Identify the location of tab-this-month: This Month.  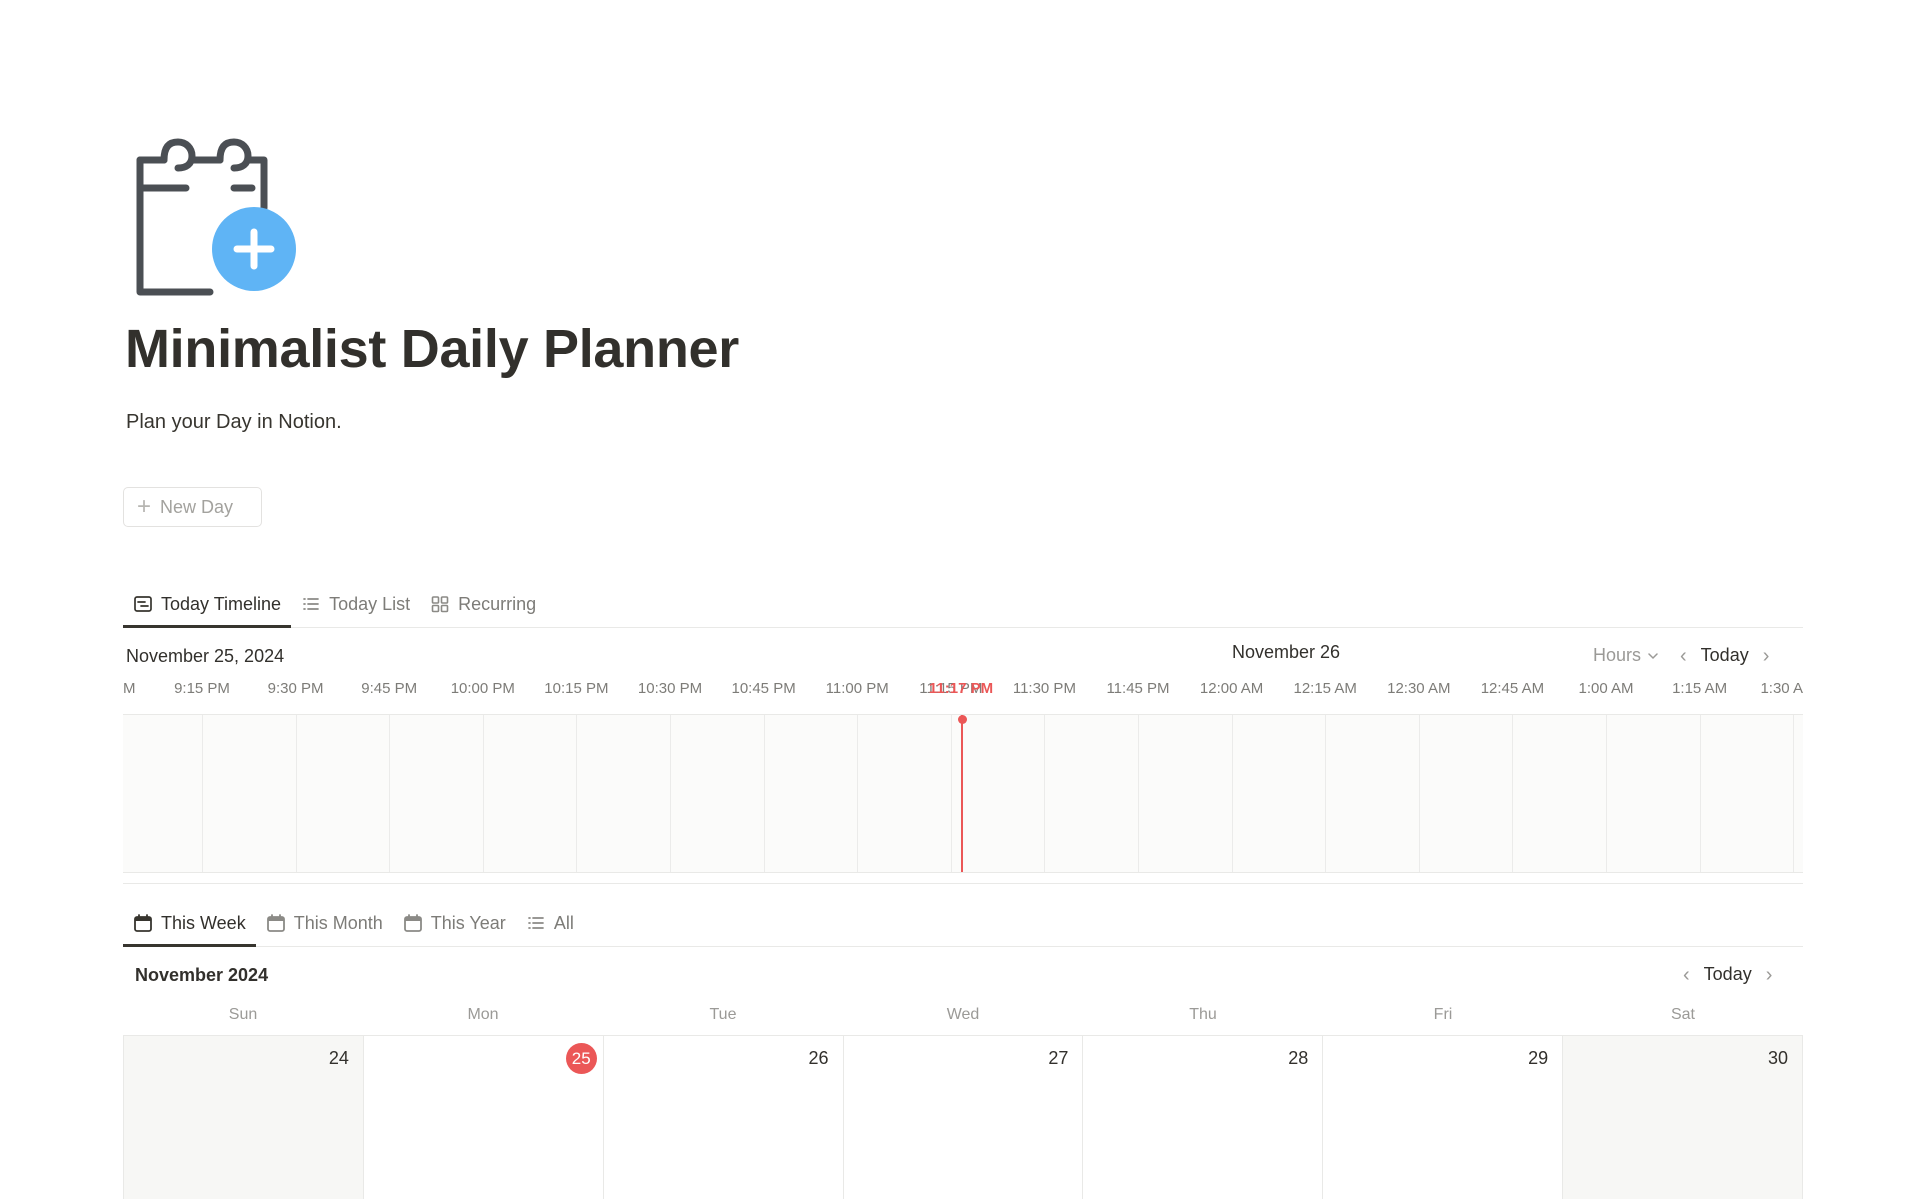
(324, 923).